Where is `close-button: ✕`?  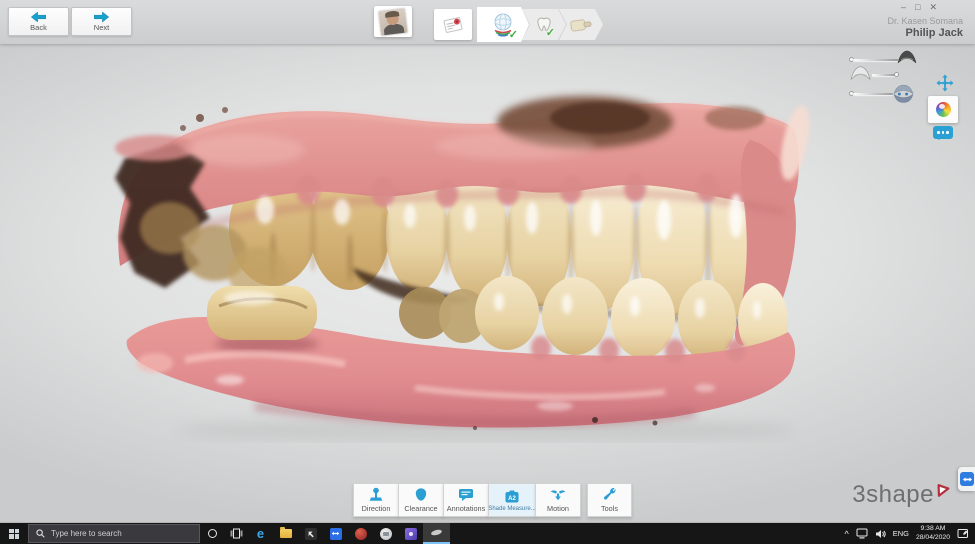 close-button: ✕ is located at coordinates (933, 7).